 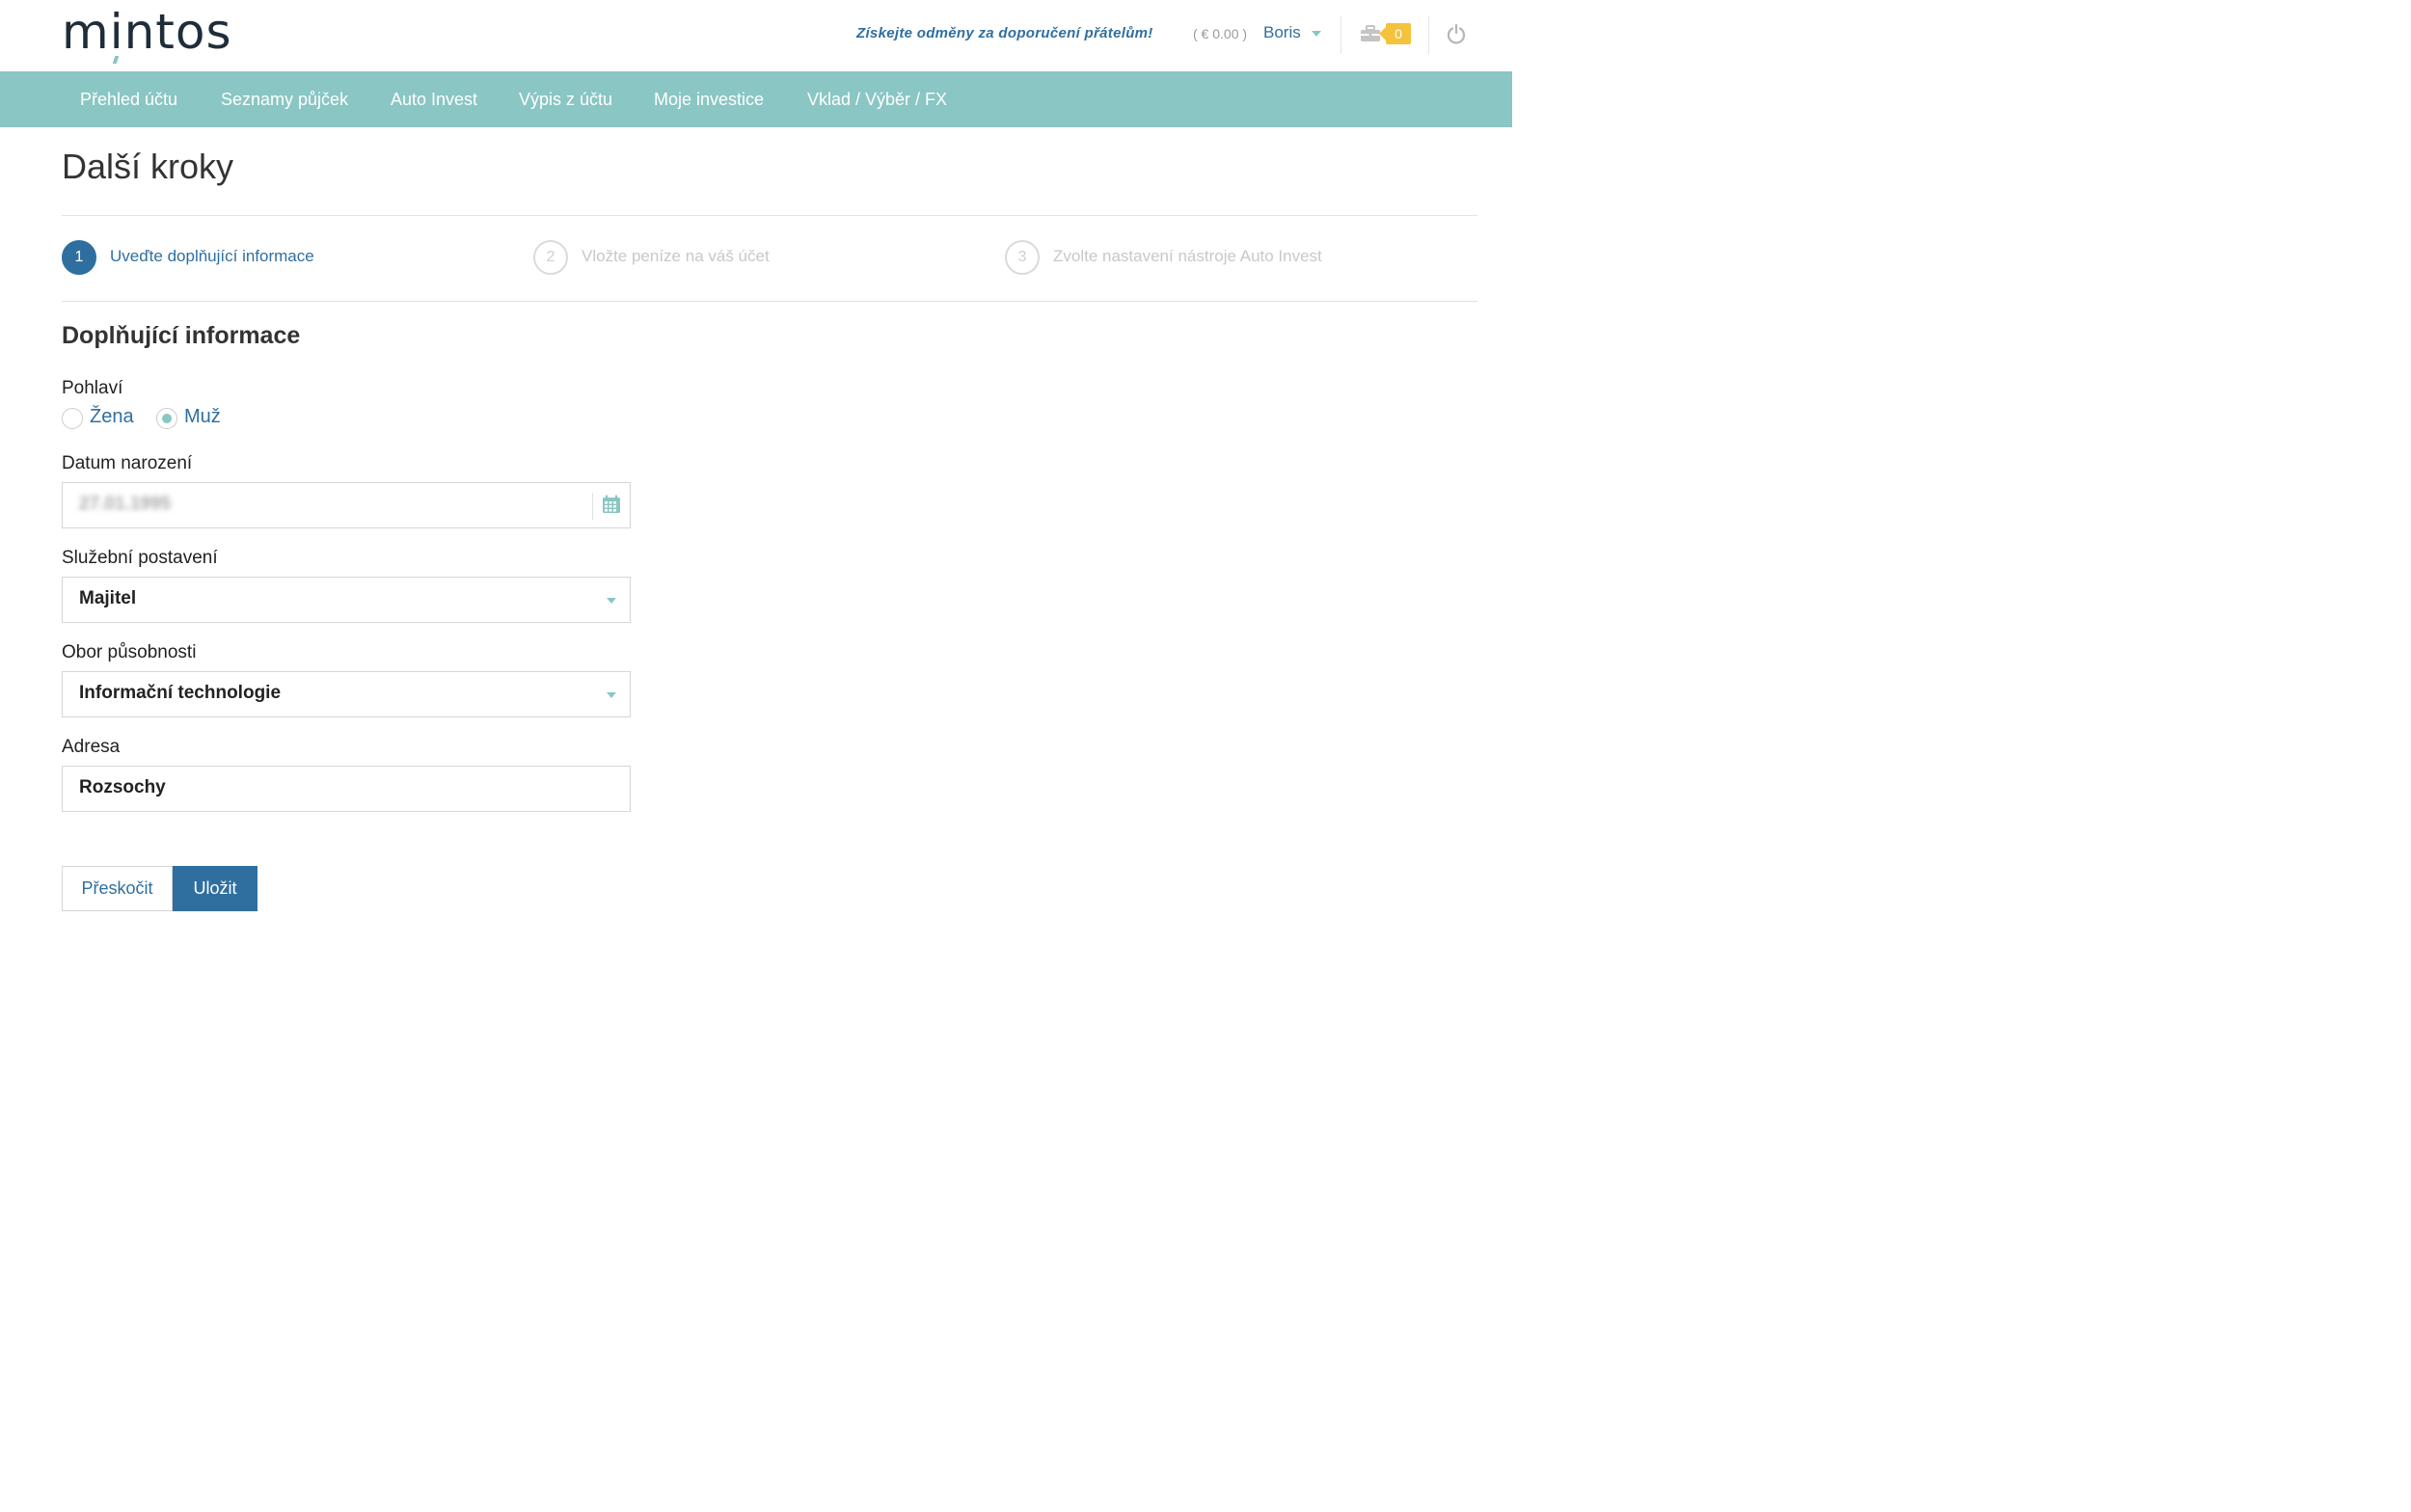 I want to click on account-balance: ( € 0.00 ), so click(x=1220, y=33).